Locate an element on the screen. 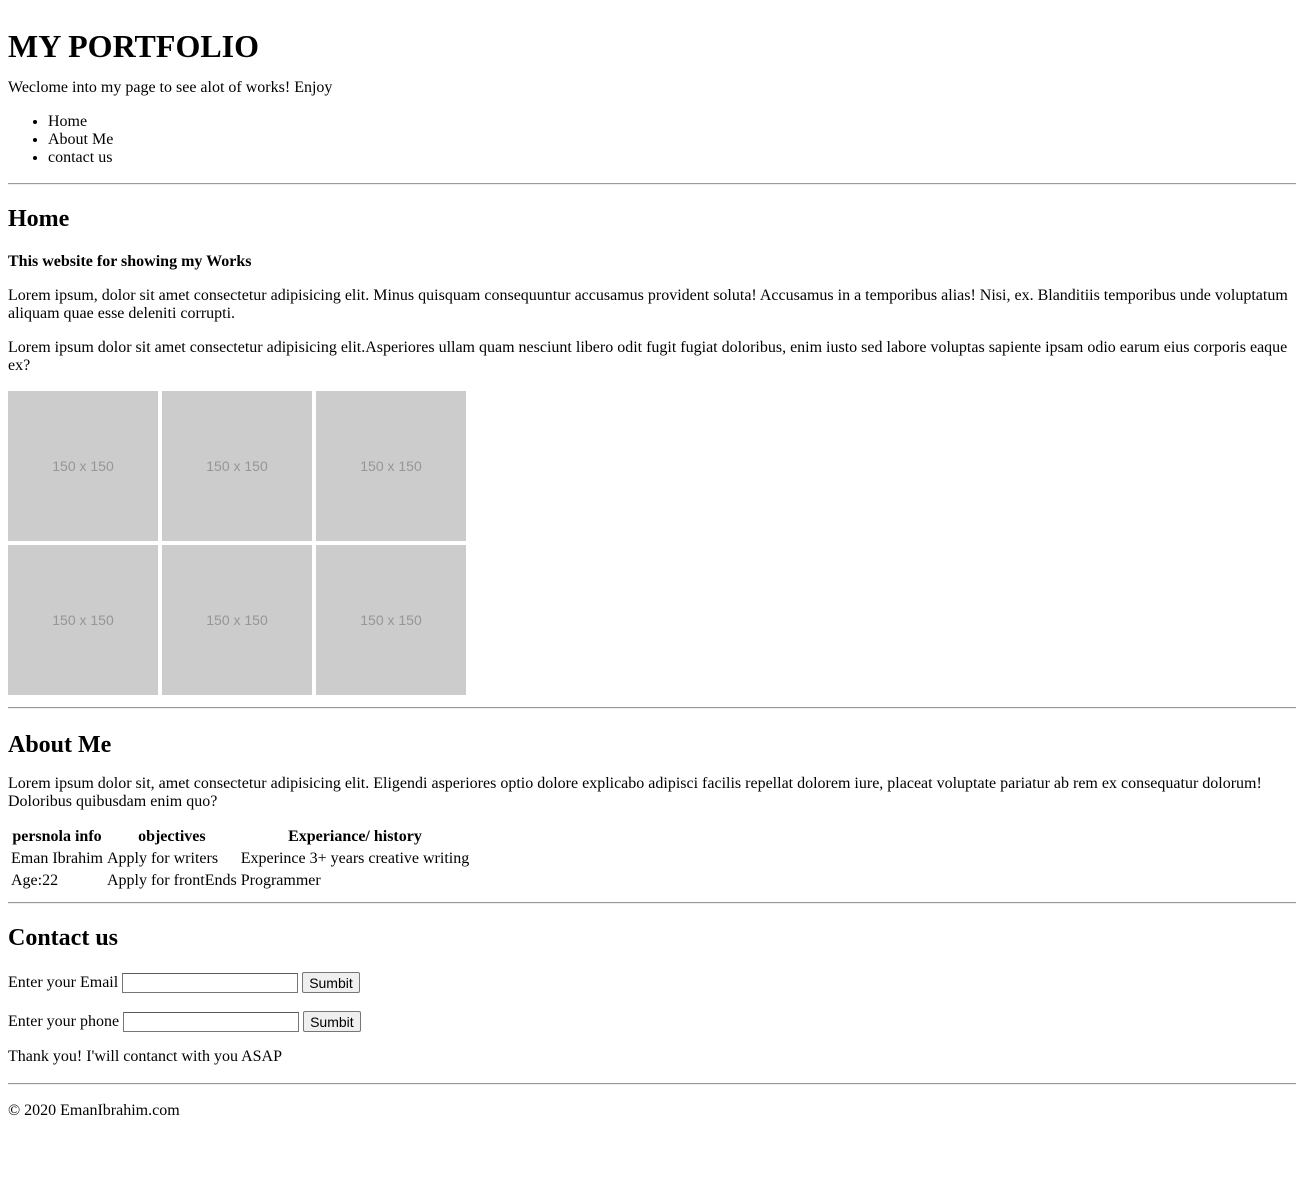 The image size is (1304, 1178). home-subtitle: This website for showing my Works is located at coordinates (130, 261).